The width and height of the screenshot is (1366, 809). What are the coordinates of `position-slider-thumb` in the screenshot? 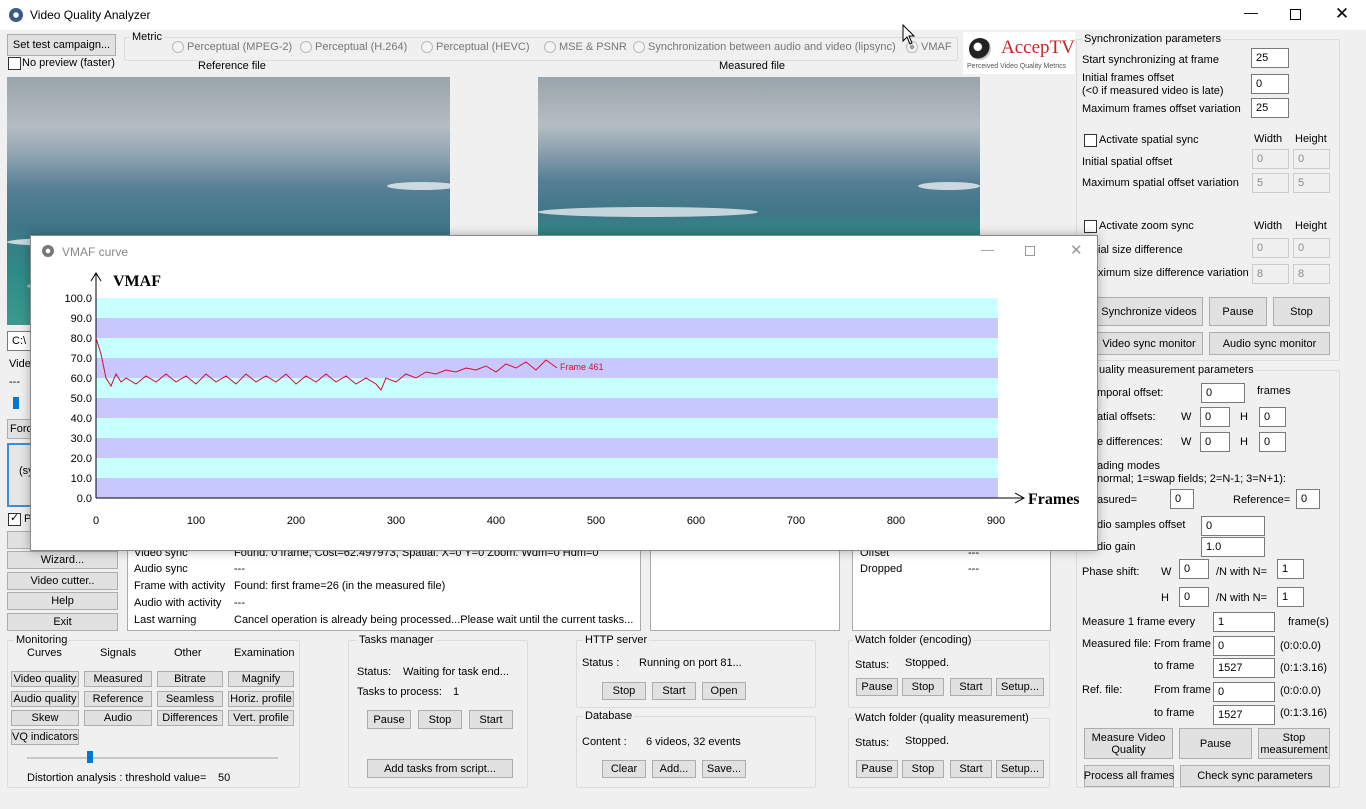 It's located at (16, 403).